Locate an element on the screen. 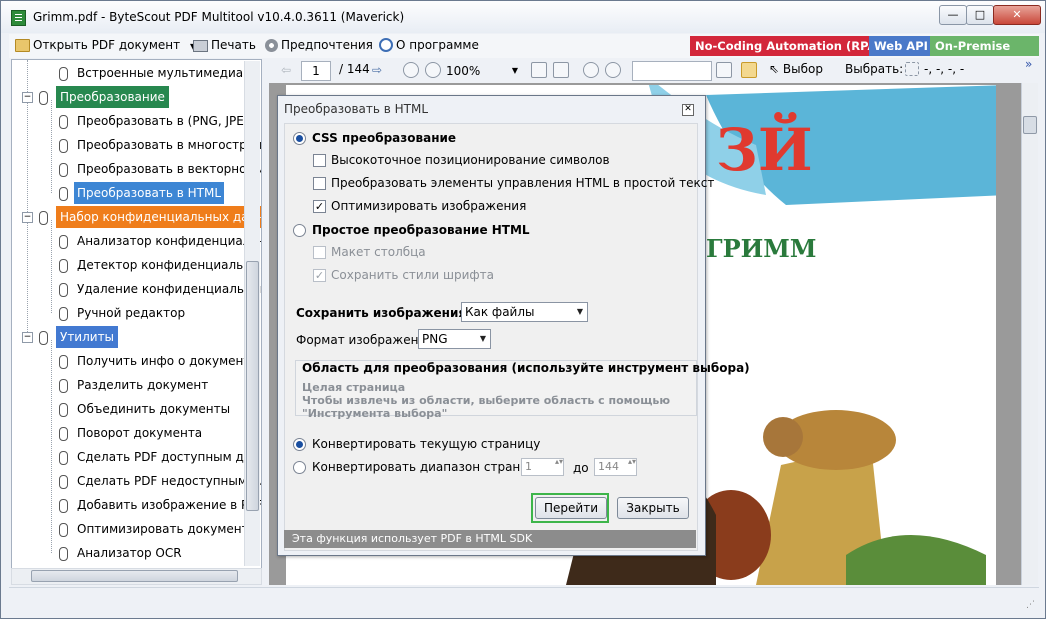 The image size is (1046, 619). minimize-button: — is located at coordinates (953, 15).